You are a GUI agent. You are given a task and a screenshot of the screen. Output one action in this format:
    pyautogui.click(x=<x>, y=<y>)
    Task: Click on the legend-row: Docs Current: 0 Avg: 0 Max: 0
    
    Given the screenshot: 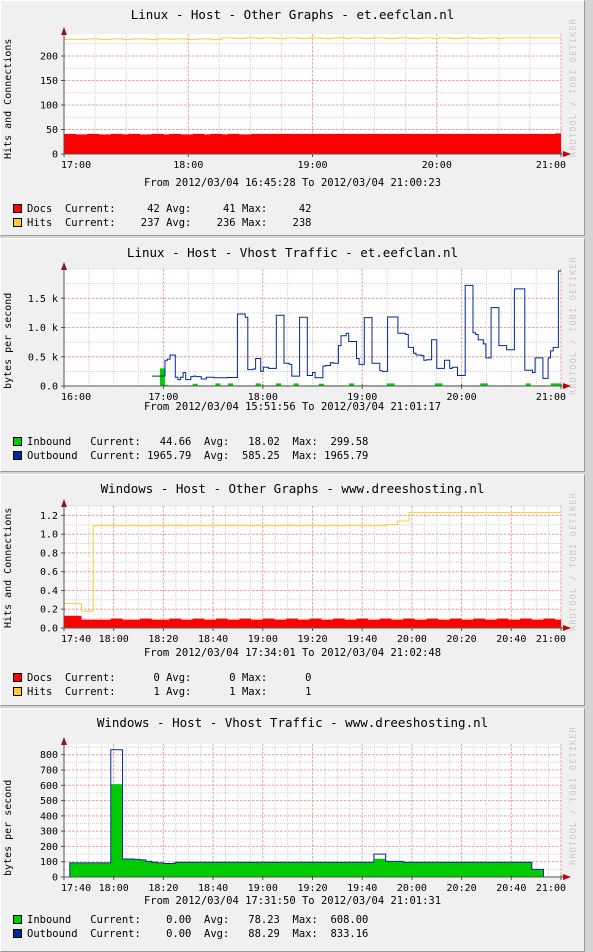 What is the action you would take?
    pyautogui.click(x=162, y=678)
    